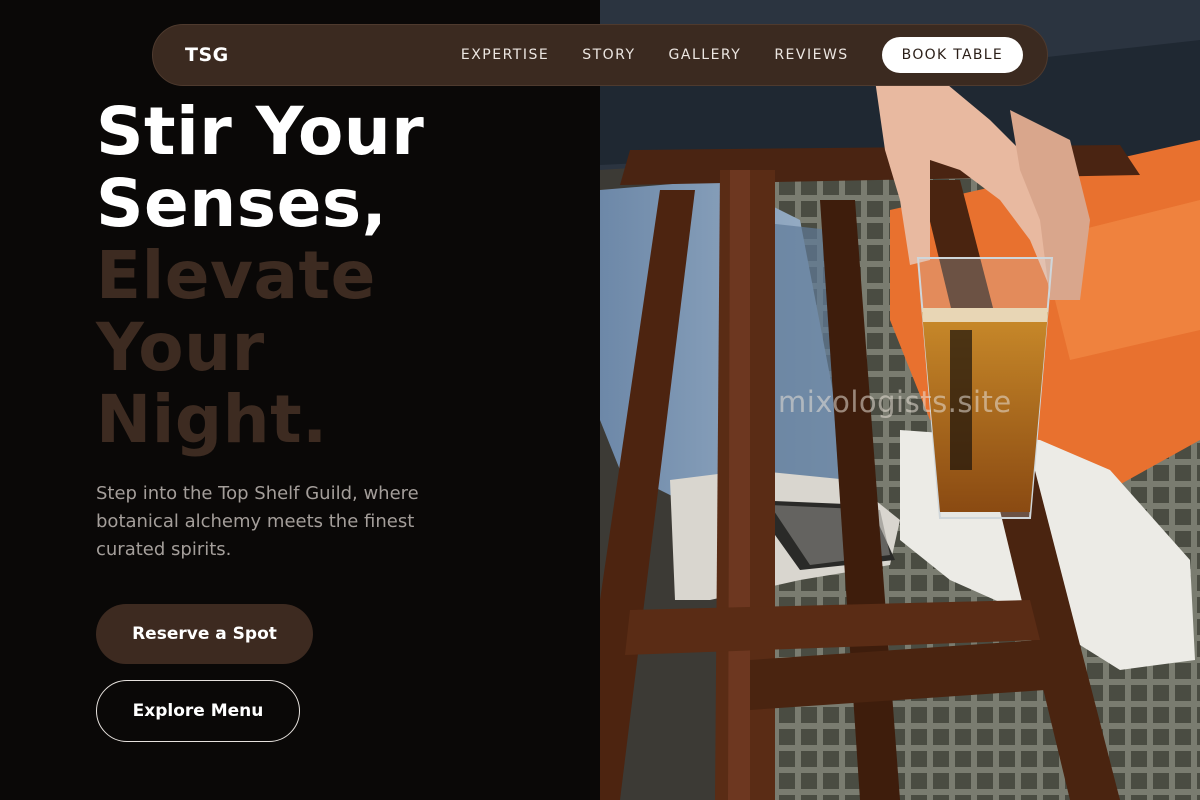  I want to click on headline-line-2: Senses,, so click(242, 203).